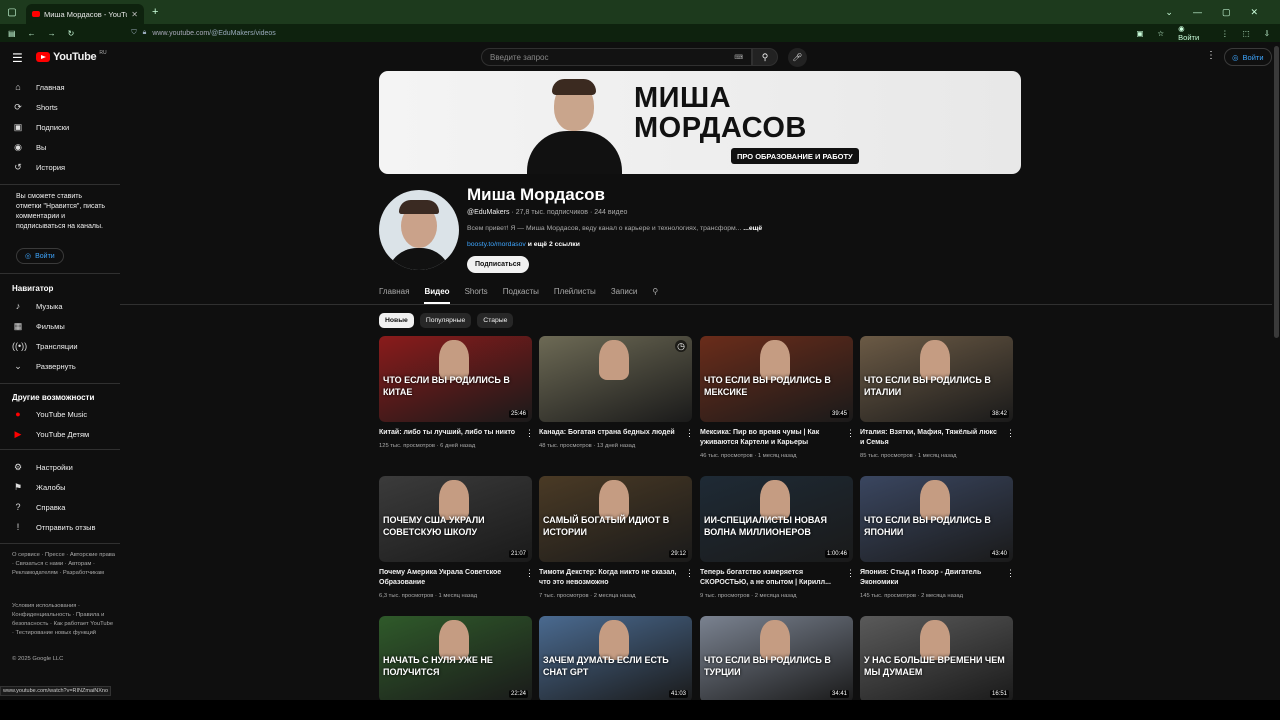  Describe the element at coordinates (17, 58) in the screenshot. I see `menu-icon: ☰` at that location.